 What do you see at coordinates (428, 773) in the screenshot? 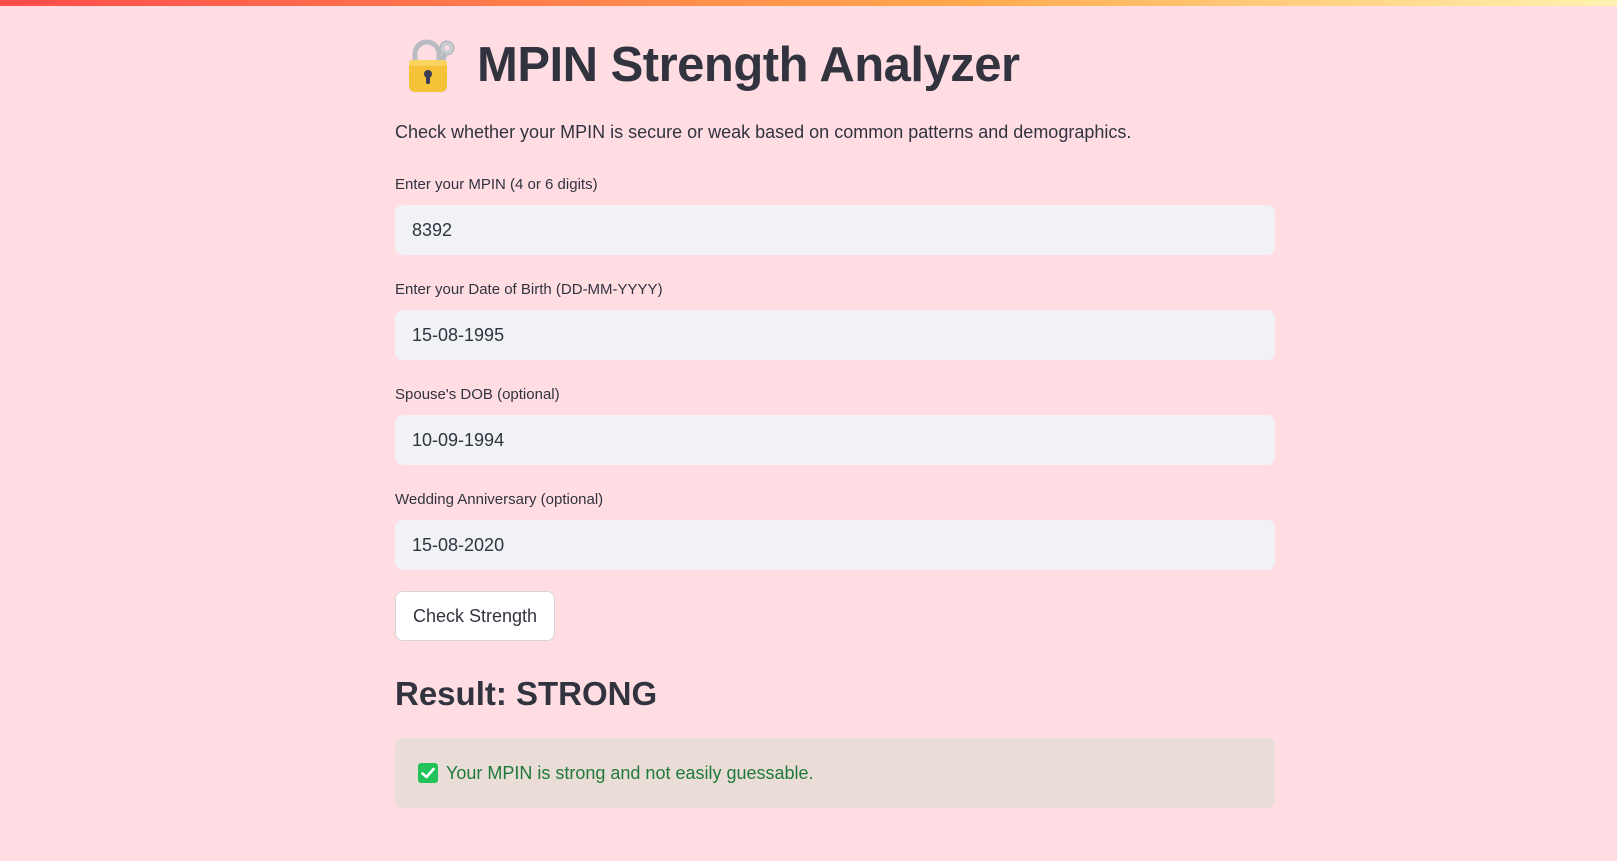
I see `check-mark-icon` at bounding box center [428, 773].